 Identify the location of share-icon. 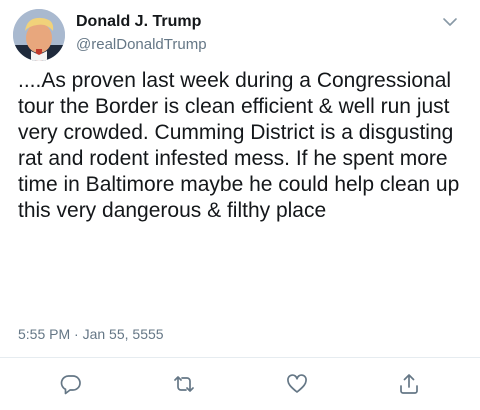
(409, 384).